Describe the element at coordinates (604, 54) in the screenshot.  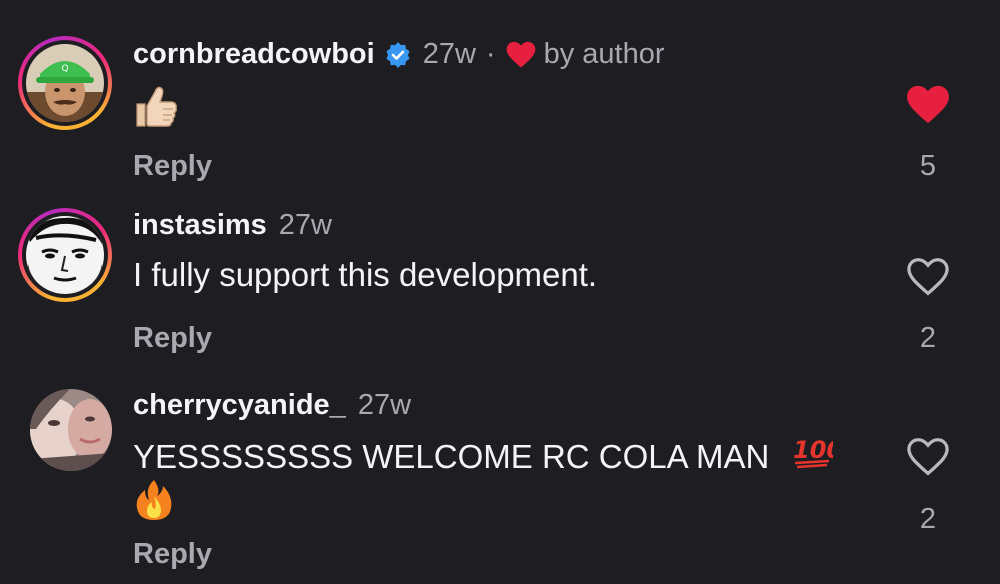
I see `by-author-label: by author` at that location.